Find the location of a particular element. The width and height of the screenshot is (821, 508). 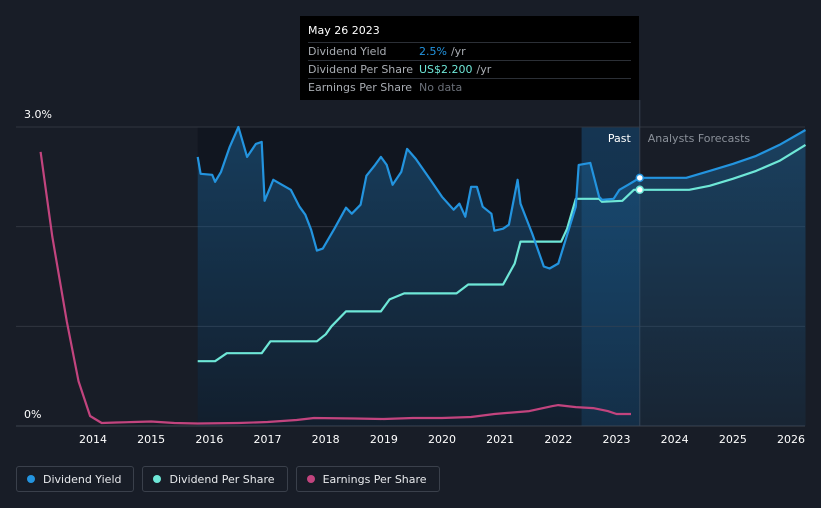

legend-item-dividend-per-share: Dividend Per Share is located at coordinates (215, 479).